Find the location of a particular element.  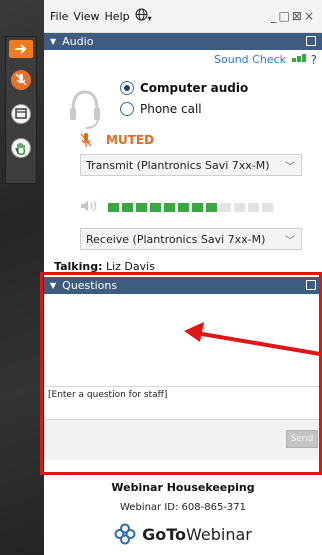

annotation-arrow is located at coordinates (252, 339).